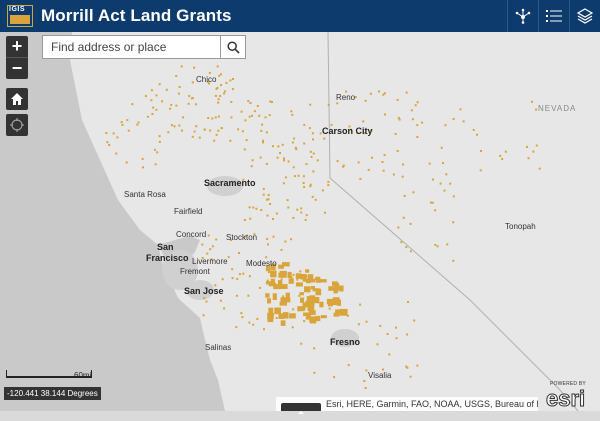  Describe the element at coordinates (191, 234) in the screenshot. I see `map-label: Concord` at that location.